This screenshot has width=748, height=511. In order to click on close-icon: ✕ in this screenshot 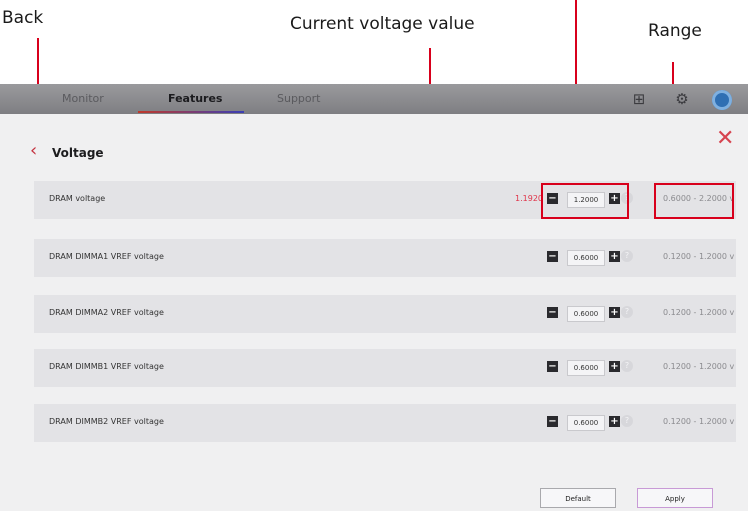, I will do `click(725, 139)`.